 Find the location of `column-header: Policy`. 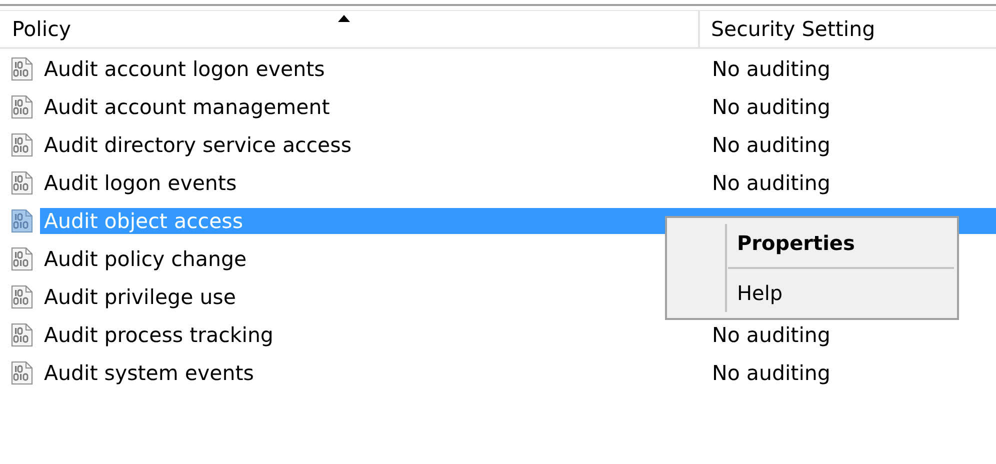

column-header: Policy is located at coordinates (350, 29).